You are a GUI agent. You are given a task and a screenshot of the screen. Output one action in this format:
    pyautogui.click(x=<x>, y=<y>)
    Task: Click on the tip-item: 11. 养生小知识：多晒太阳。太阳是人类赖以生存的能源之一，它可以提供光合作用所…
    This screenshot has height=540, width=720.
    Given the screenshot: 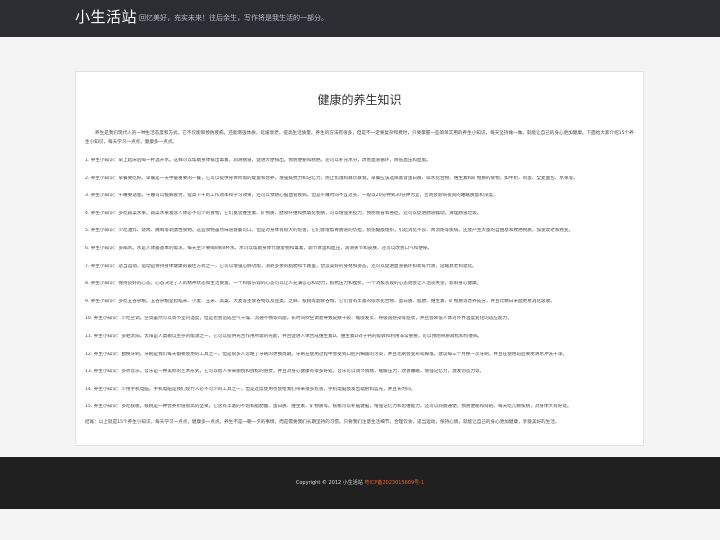 What is the action you would take?
    pyautogui.click(x=284, y=336)
    